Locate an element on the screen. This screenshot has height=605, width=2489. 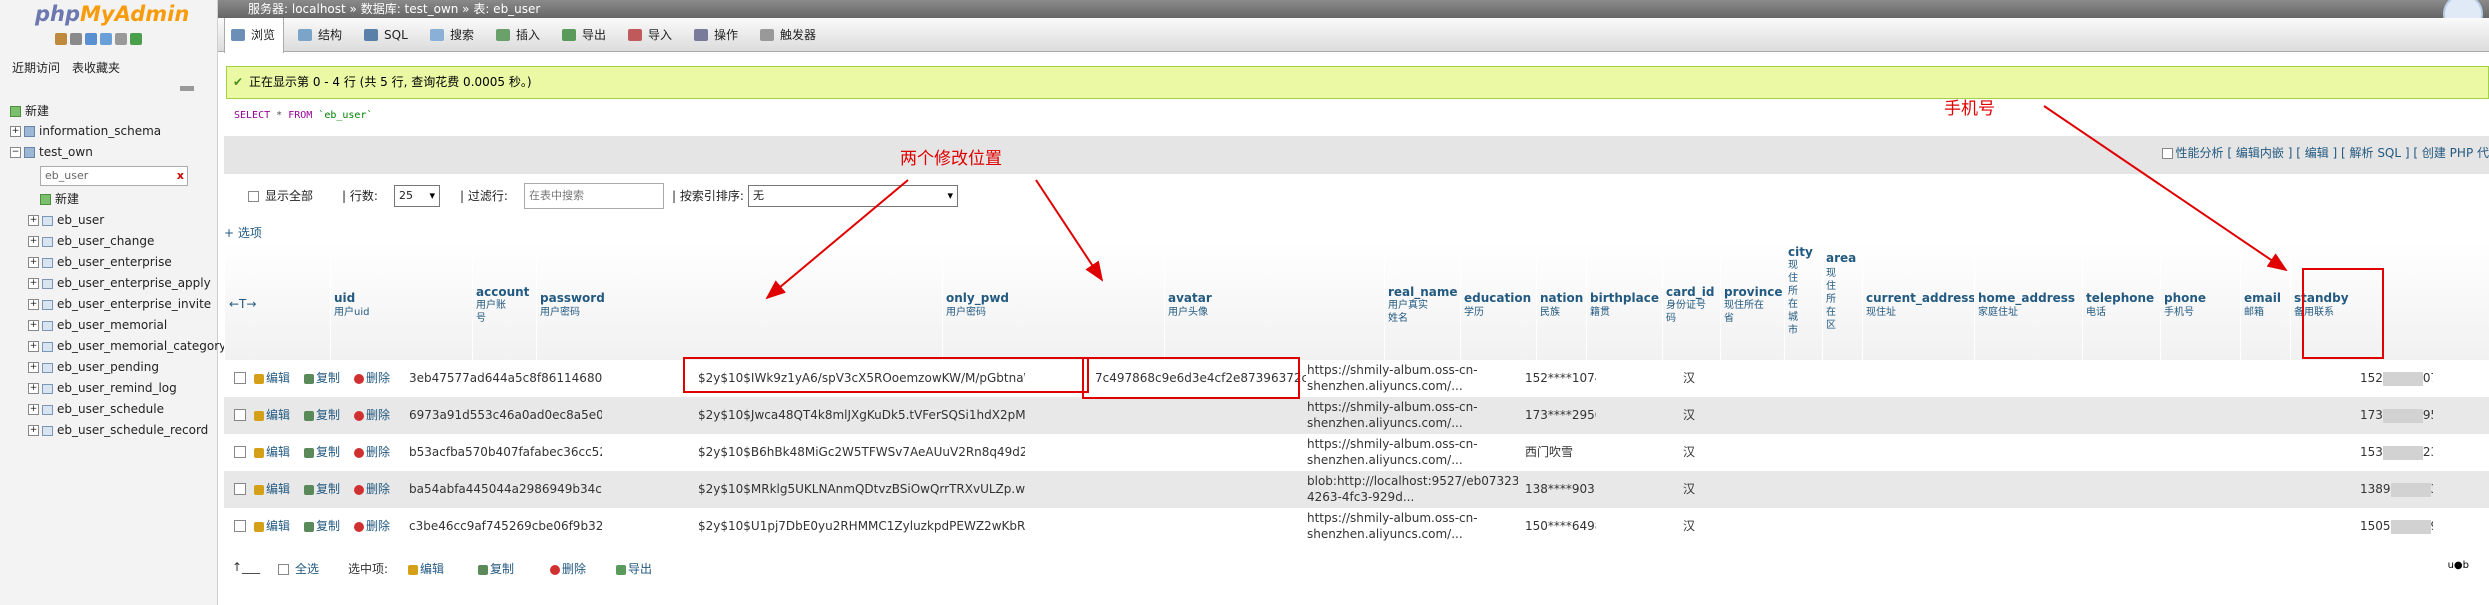
header-city: city 现住所在城市 is located at coordinates (1803, 305).